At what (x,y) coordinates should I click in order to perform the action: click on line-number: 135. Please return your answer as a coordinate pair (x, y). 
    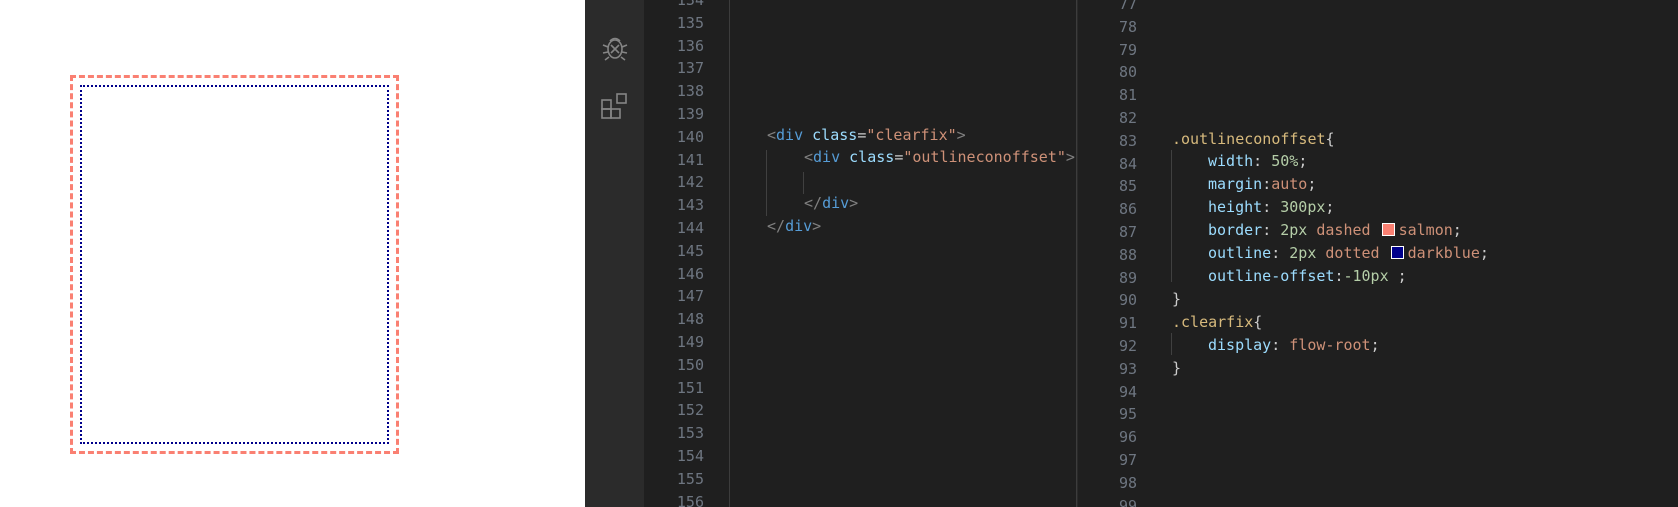
    Looking at the image, I should click on (690, 22).